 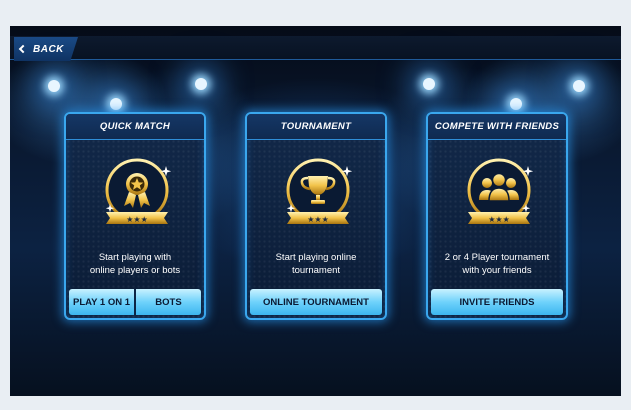 I want to click on trophy-icon: ★★★, so click(x=318, y=195).